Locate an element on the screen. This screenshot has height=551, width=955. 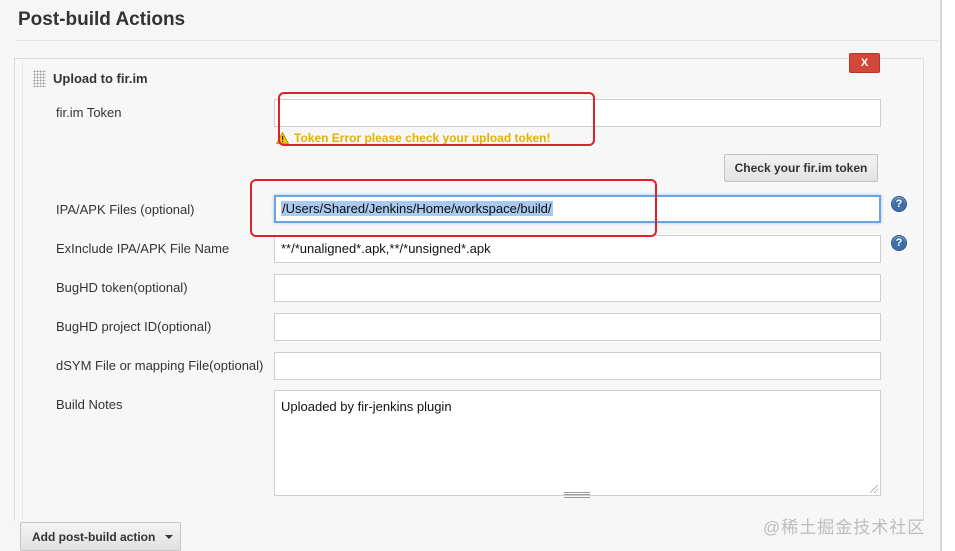
dsym-label: dSYM File or mapping File(optional) is located at coordinates (160, 365).